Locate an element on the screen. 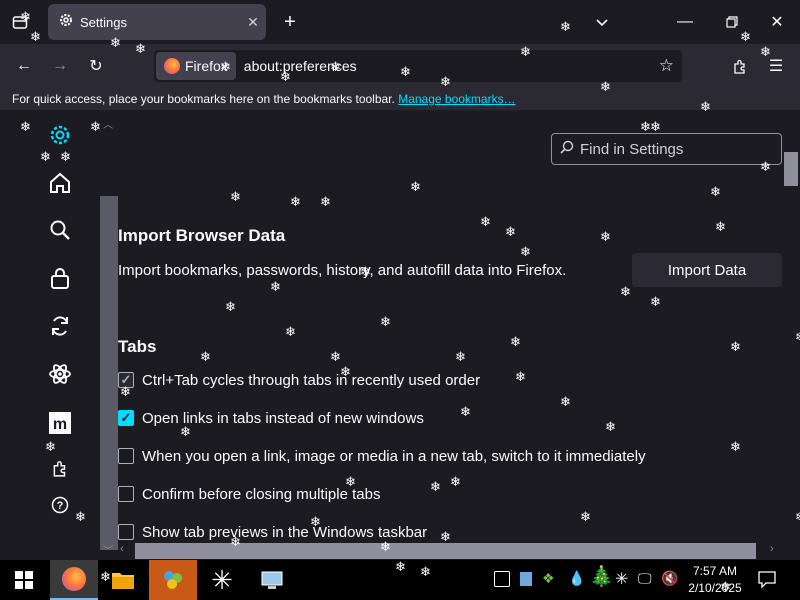 The image size is (800, 600). scroll-down-arrow-icon: ﹀ is located at coordinates (108, 549).